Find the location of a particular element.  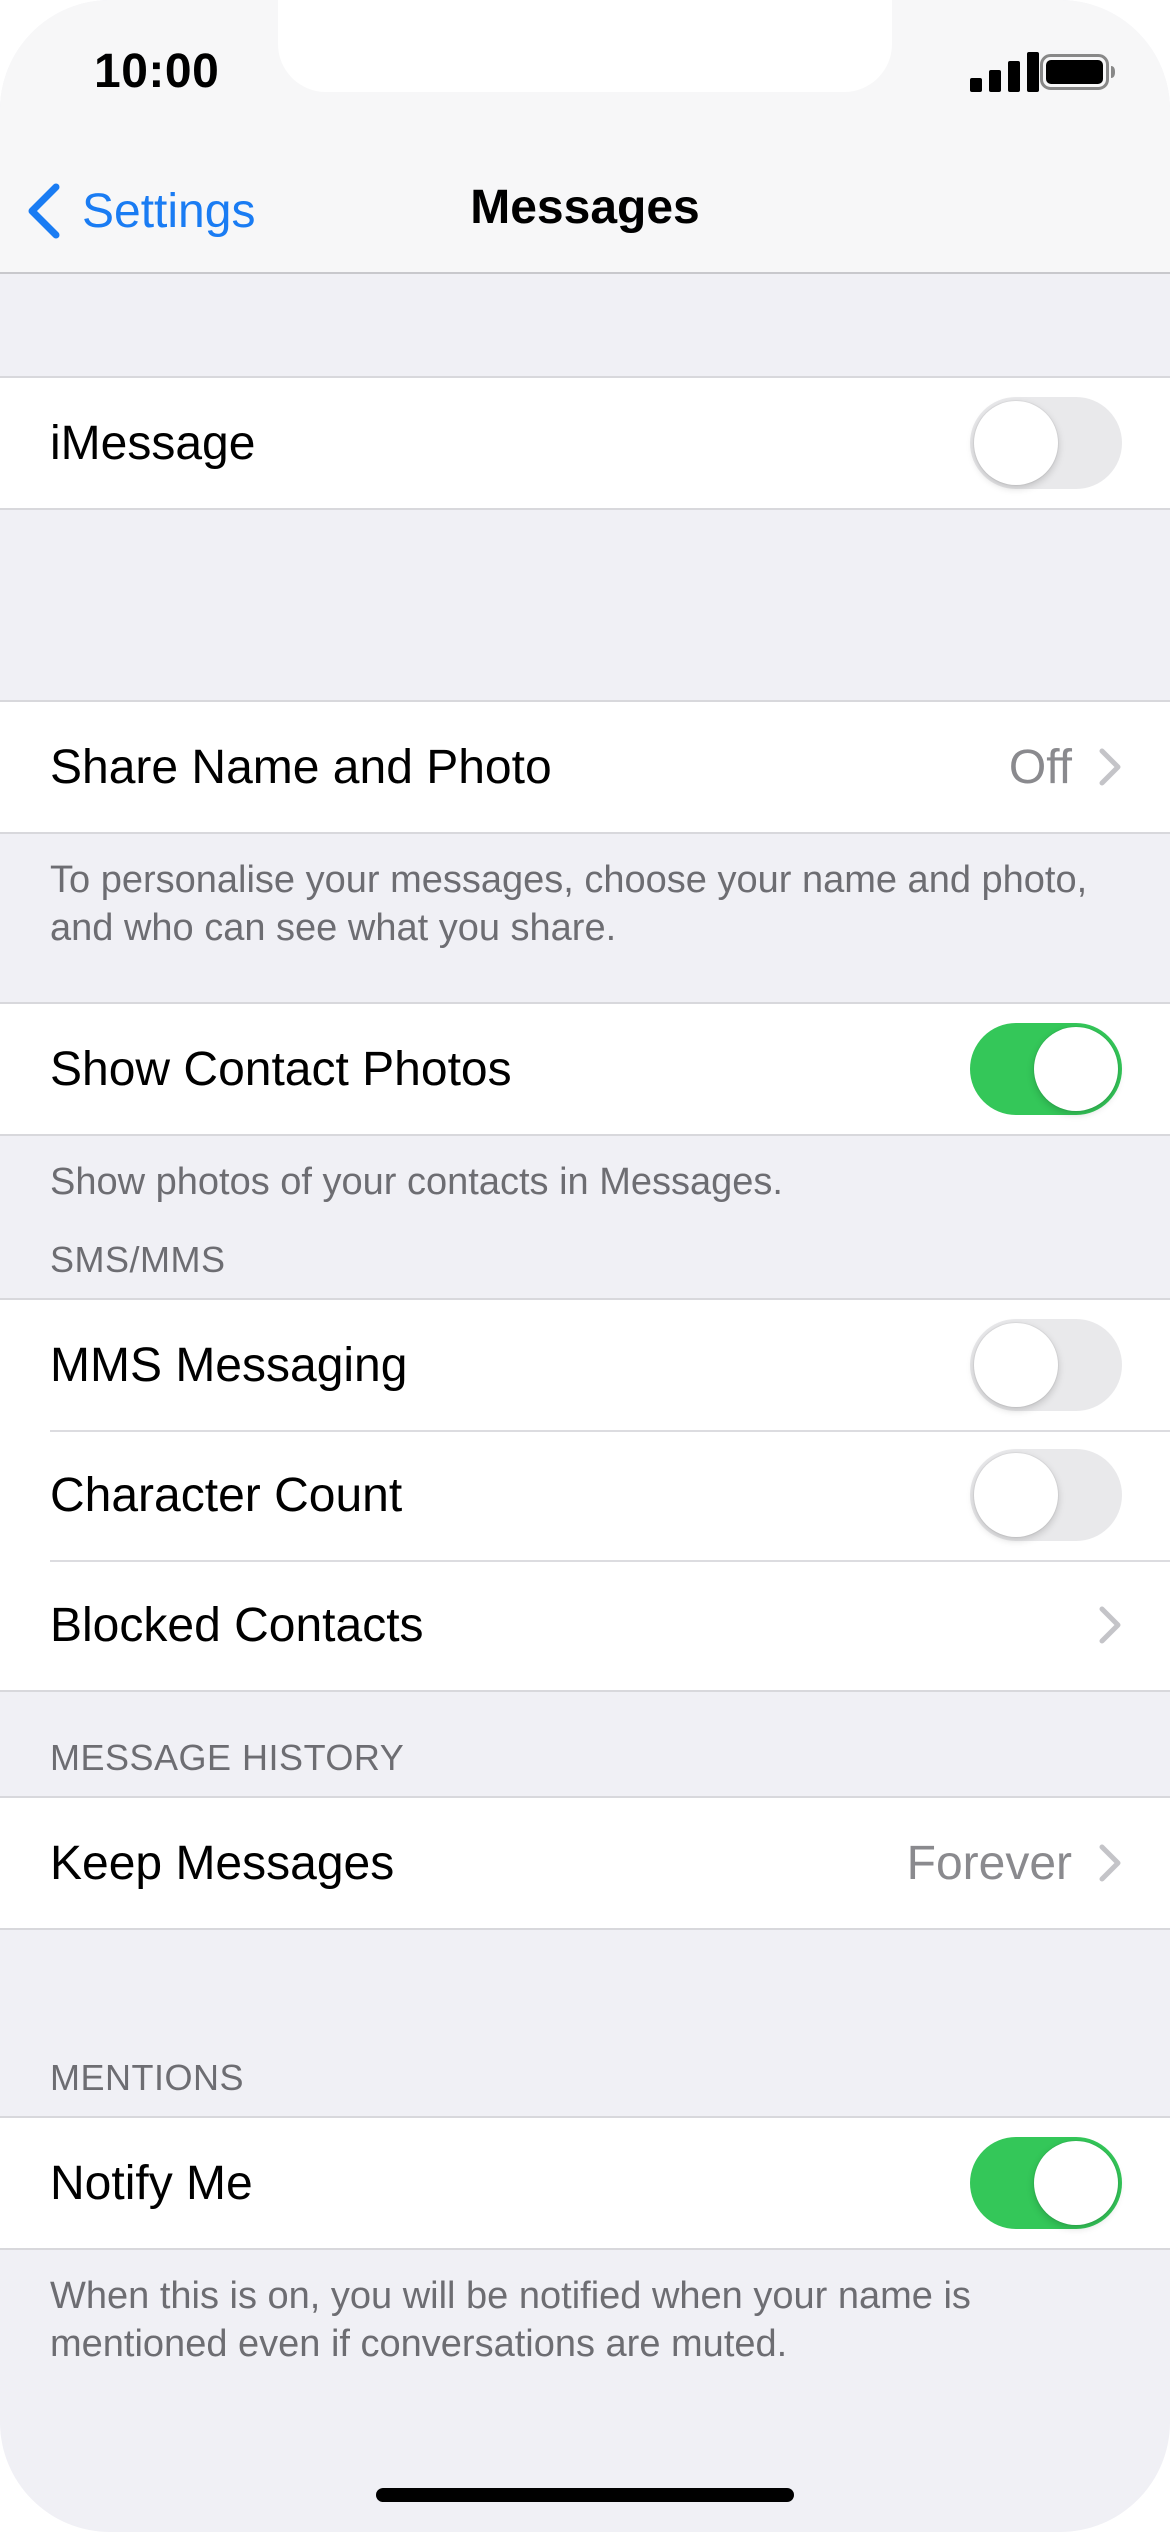

navigation-bar: Settings Messages is located at coordinates (585, 212).